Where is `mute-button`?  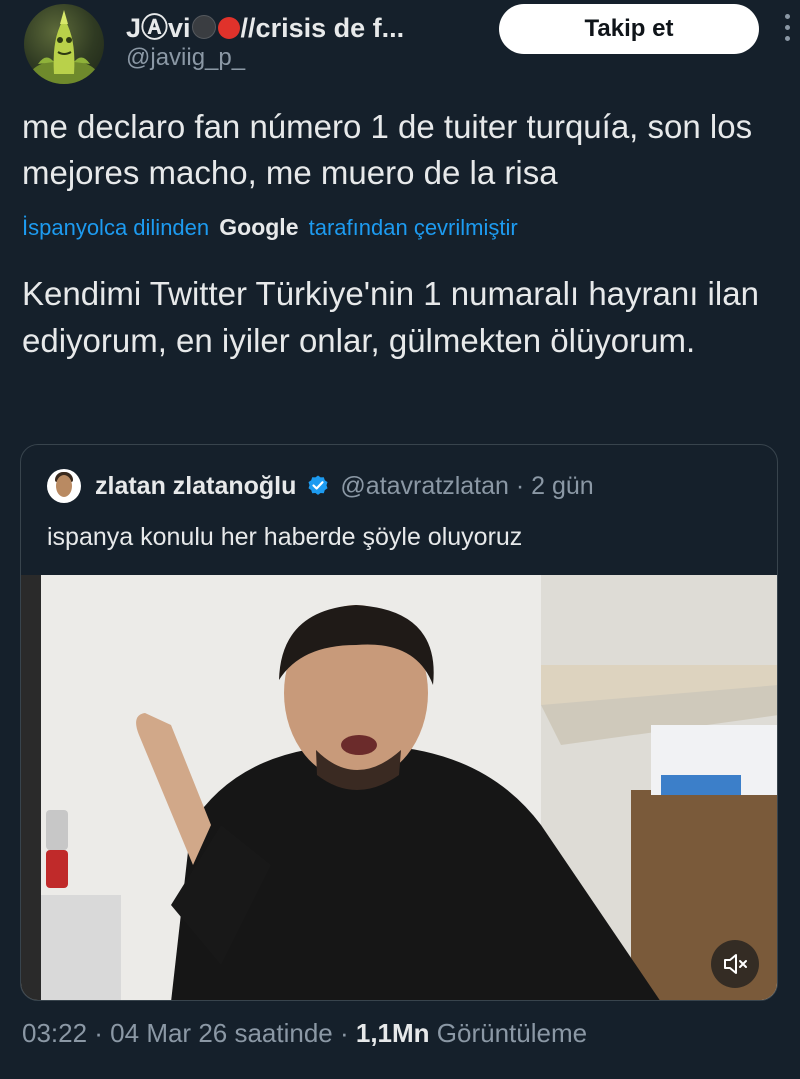 mute-button is located at coordinates (735, 964).